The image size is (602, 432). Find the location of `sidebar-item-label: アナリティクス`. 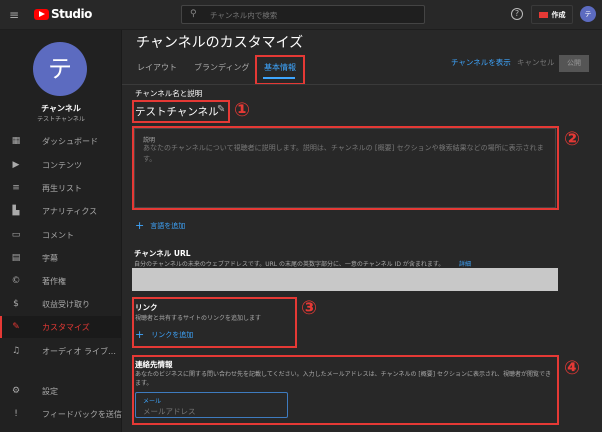

sidebar-item-label: アナリティクス is located at coordinates (70, 211).